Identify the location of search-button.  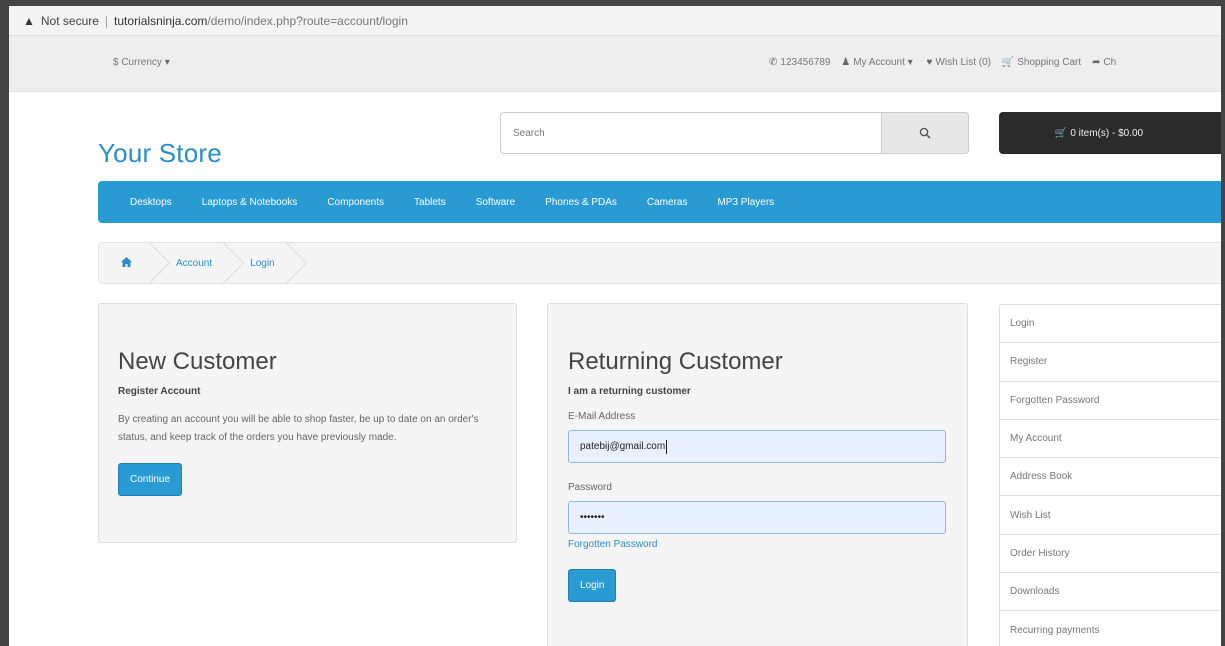
(925, 133).